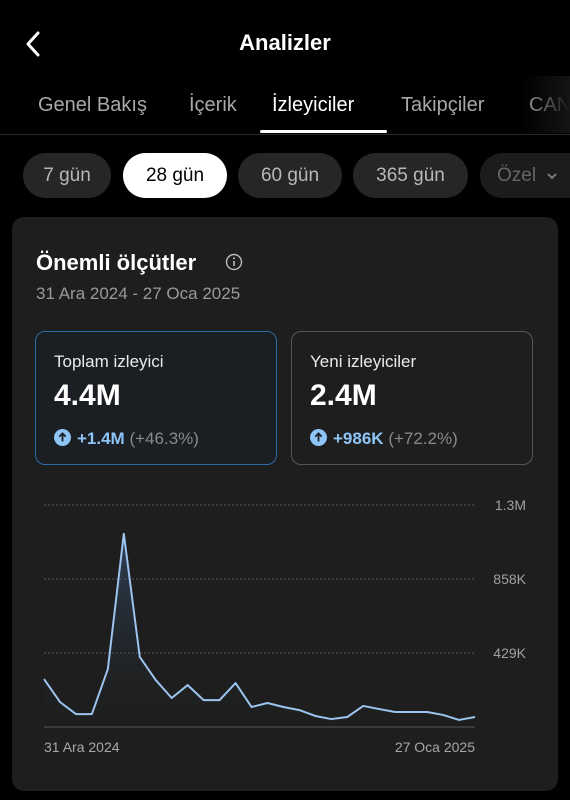 This screenshot has width=570, height=800. I want to click on chip-7-days: 7 gün, so click(67, 175).